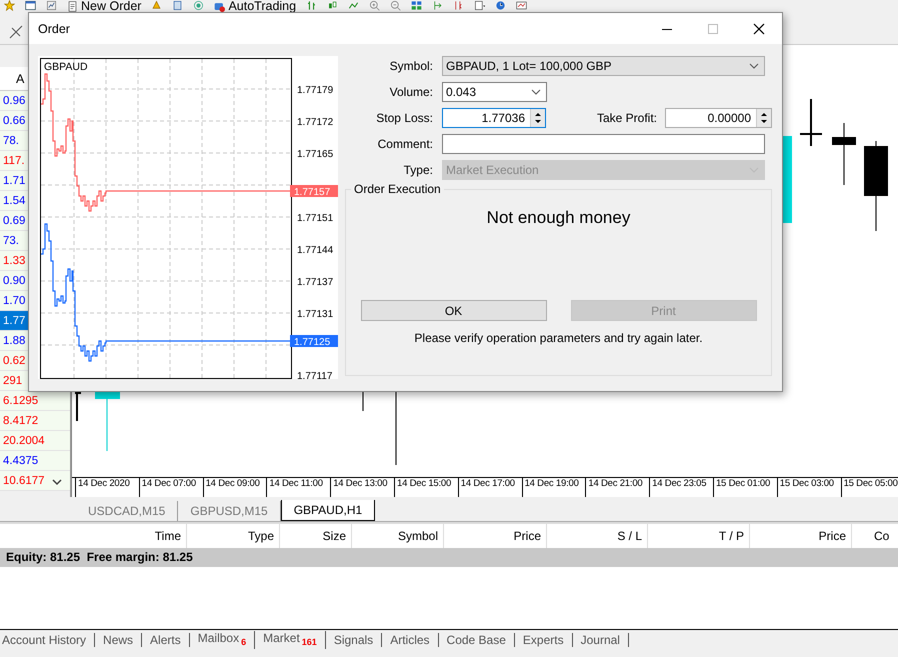 The width and height of the screenshot is (898, 657). What do you see at coordinates (404, 118) in the screenshot?
I see `field-label: Stop Loss:` at bounding box center [404, 118].